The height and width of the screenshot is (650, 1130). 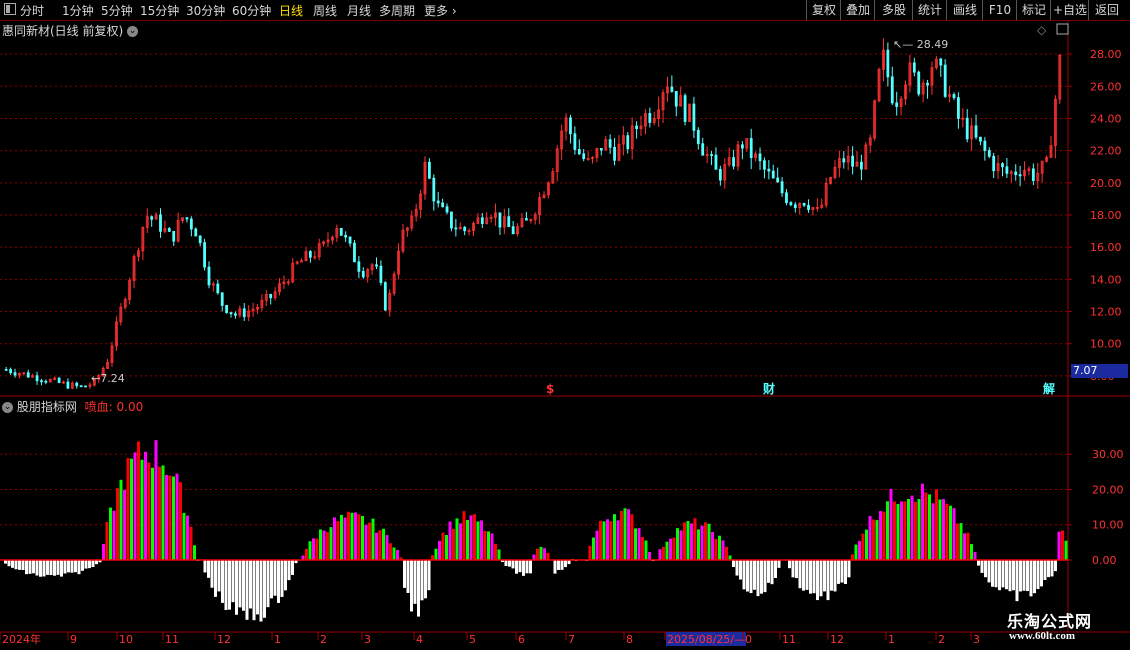 What do you see at coordinates (1106, 247) in the screenshot?
I see `price-tick-label: 16.00` at bounding box center [1106, 247].